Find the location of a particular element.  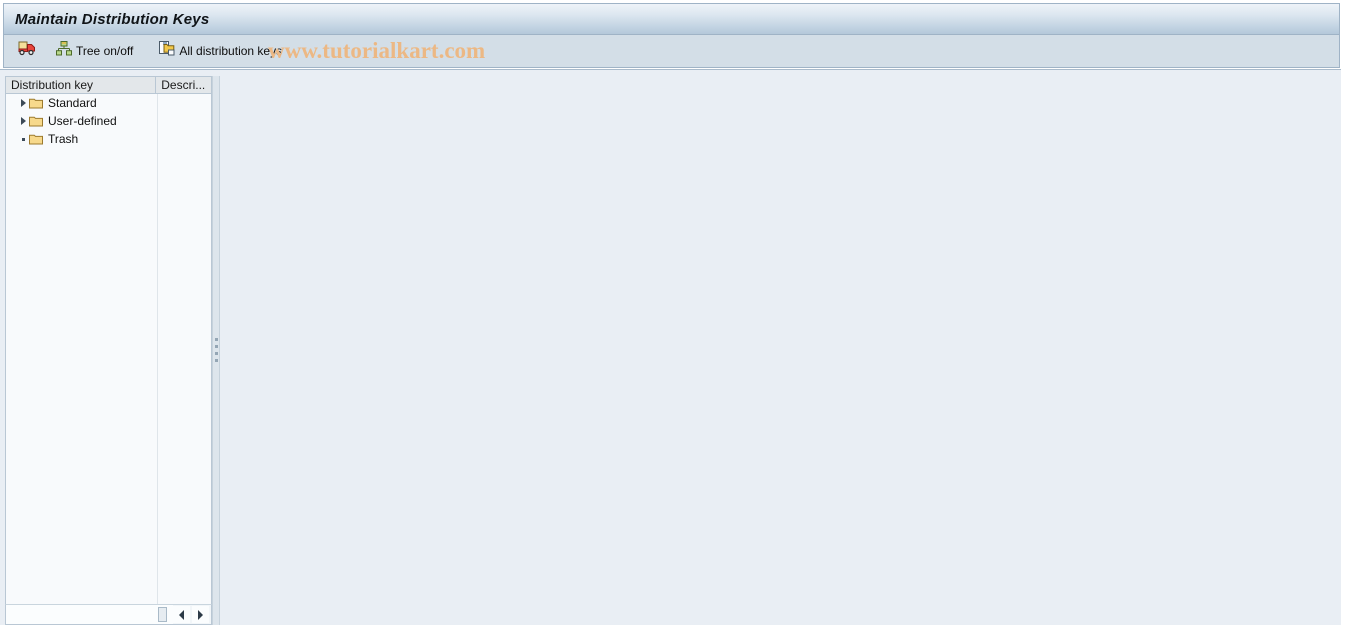

application-toolbar: Tree on/off All distribution keys is located at coordinates (671, 51).